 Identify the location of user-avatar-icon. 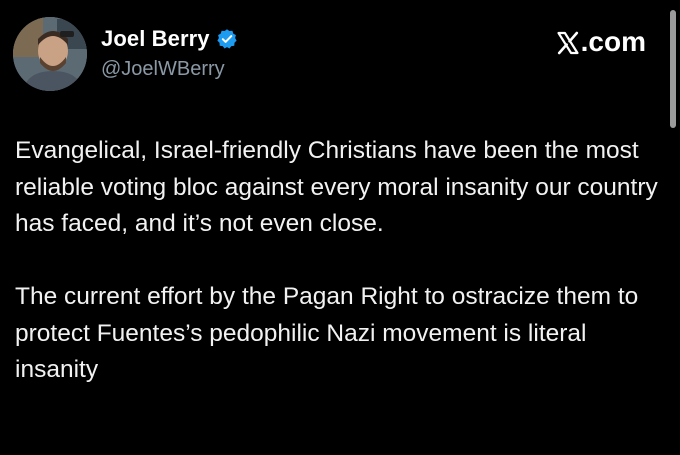
(50, 54).